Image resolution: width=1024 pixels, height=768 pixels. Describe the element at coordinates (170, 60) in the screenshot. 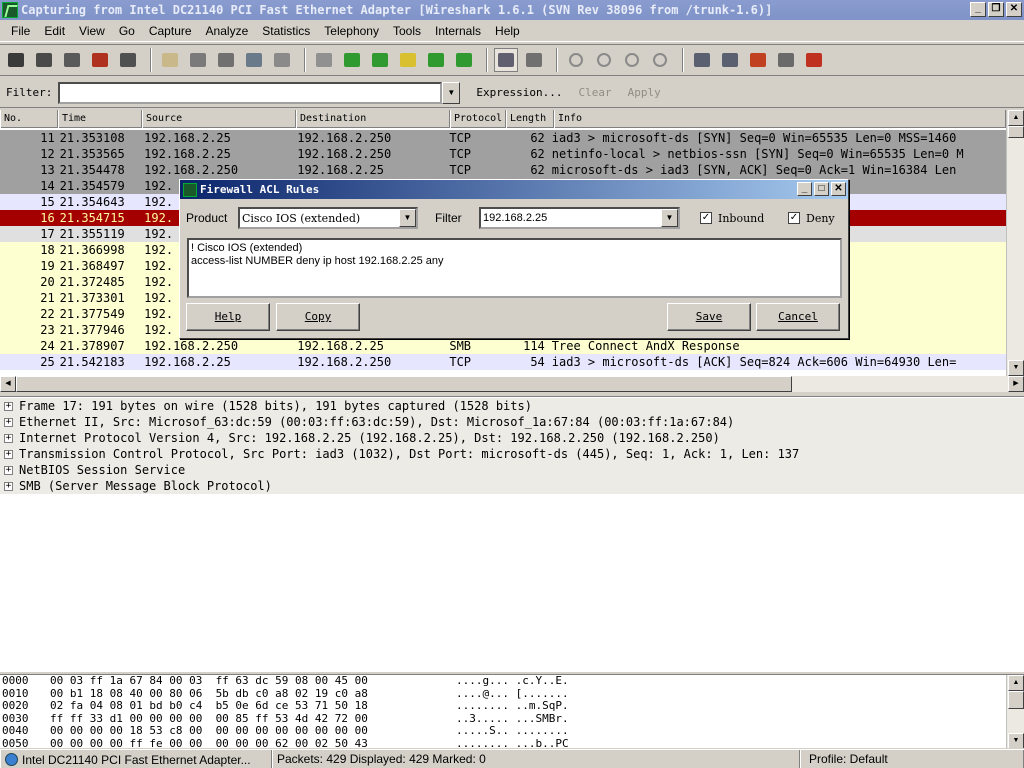

I see `open-file-icon` at that location.